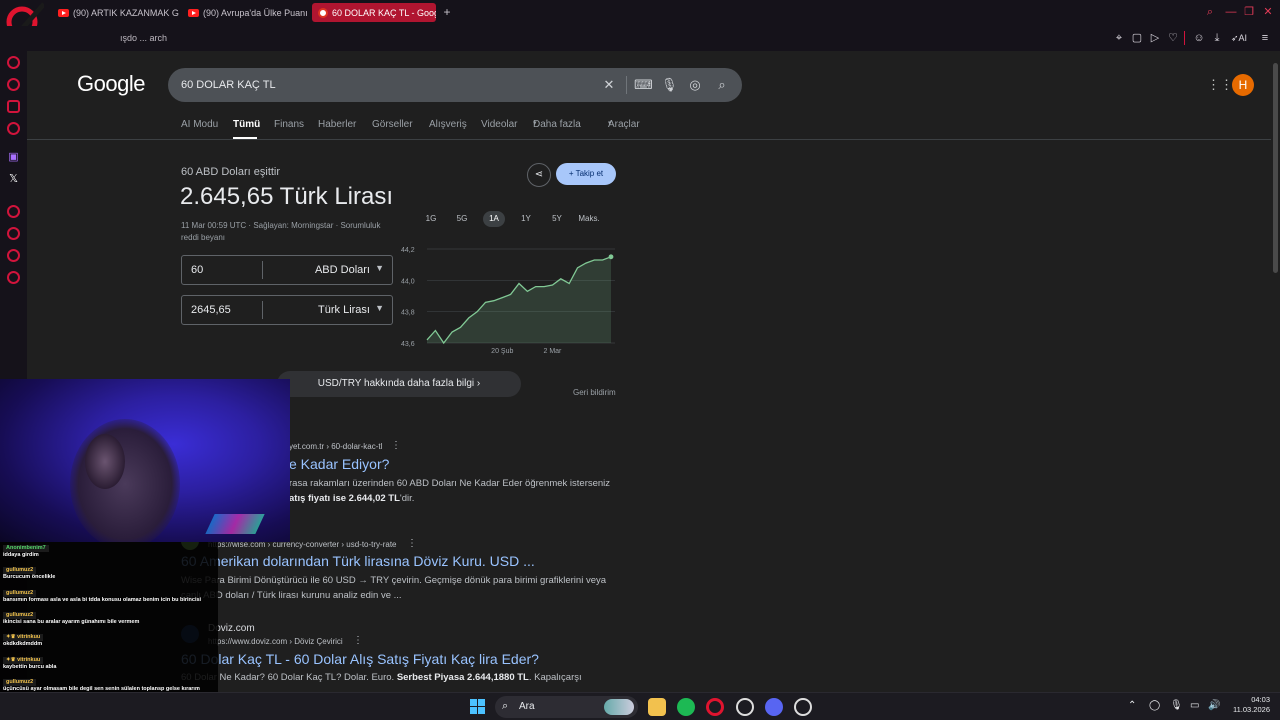 Image resolution: width=1280 pixels, height=720 pixels. I want to click on more-info-button: USD/TRY hakkında daha fazla bilgi ›, so click(399, 384).